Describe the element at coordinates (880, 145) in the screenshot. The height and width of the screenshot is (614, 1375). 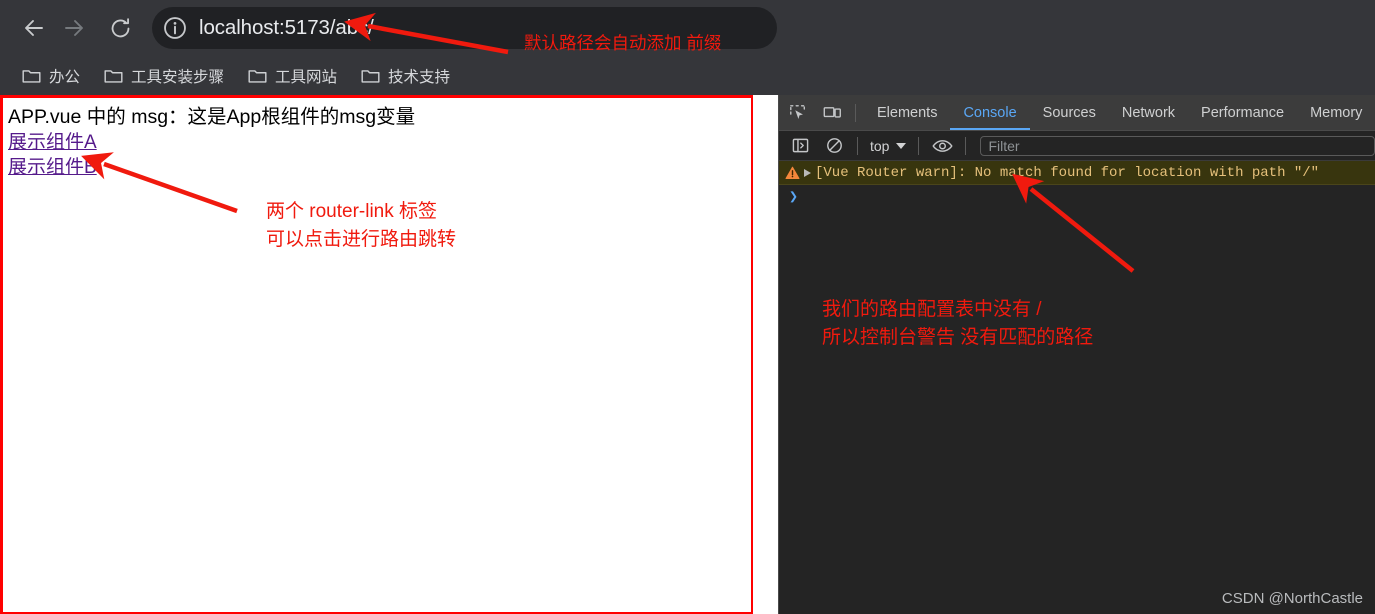
I see `console-context-value: top` at that location.